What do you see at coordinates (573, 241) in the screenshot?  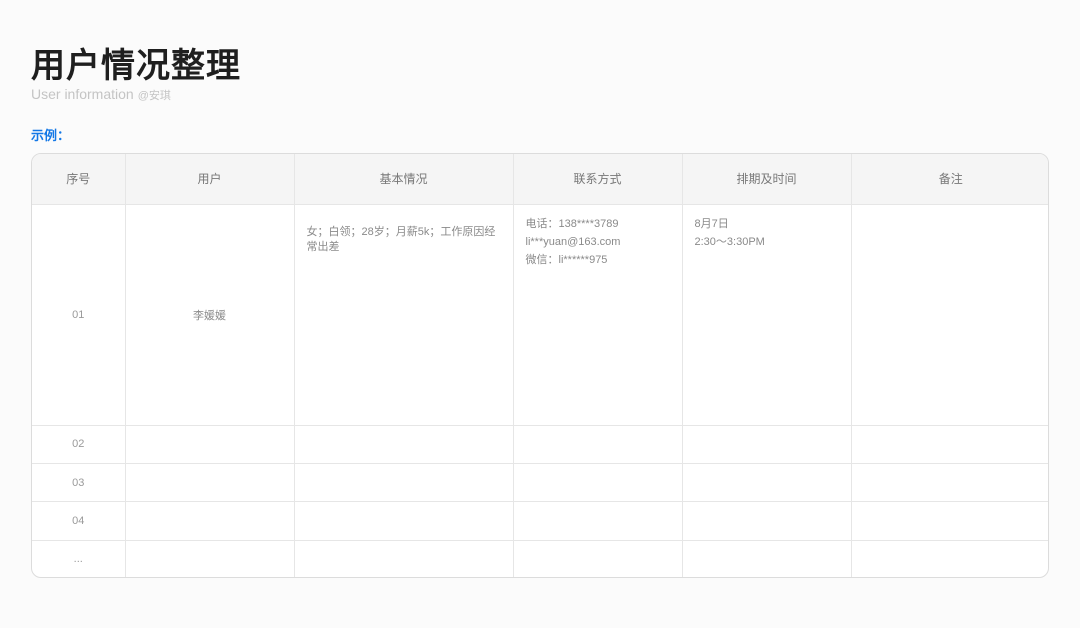 I see `contact-email: li***yuan@163.com` at bounding box center [573, 241].